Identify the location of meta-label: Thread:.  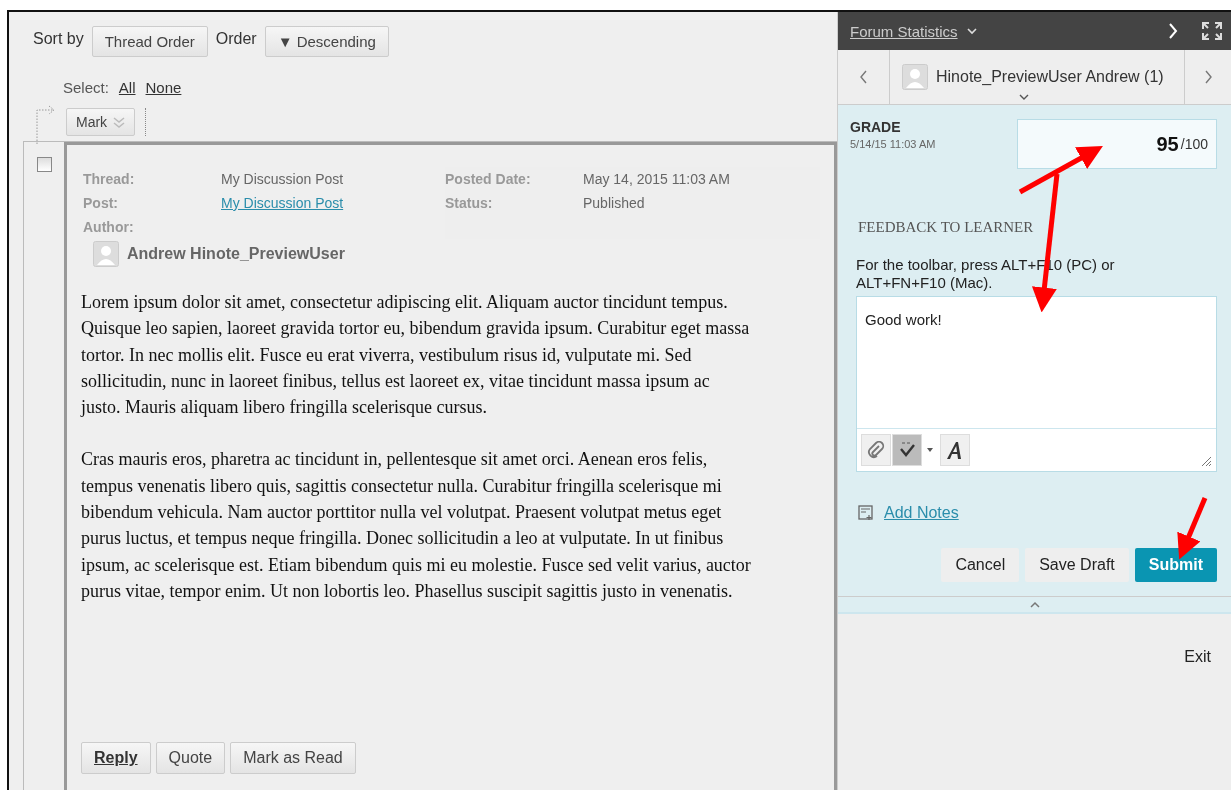
(109, 179).